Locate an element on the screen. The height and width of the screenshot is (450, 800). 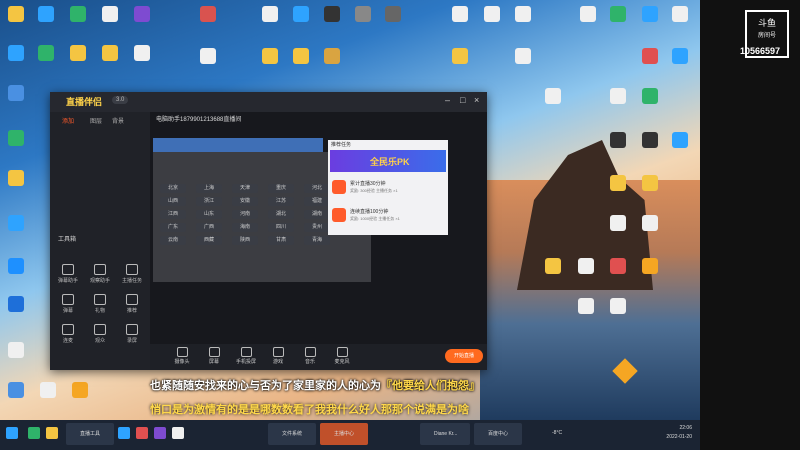
minimize-button: – is located at coordinates (447, 100).